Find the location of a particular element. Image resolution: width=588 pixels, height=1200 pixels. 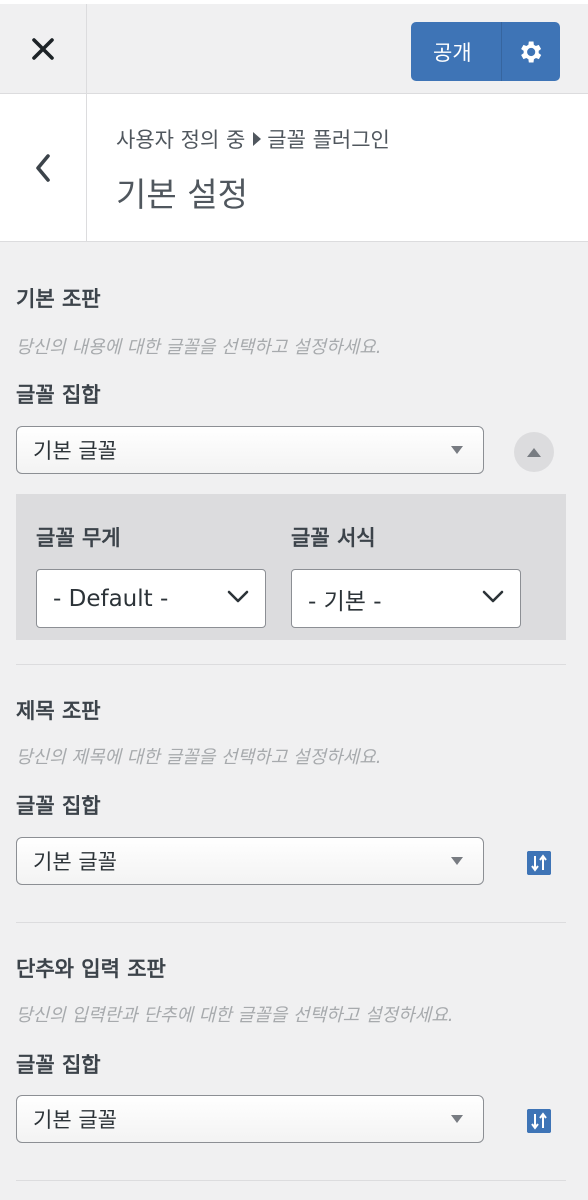

advanced-font-options: 글꼴 무게 글꼴 서식 - Default - - 기본 - is located at coordinates (291, 567).